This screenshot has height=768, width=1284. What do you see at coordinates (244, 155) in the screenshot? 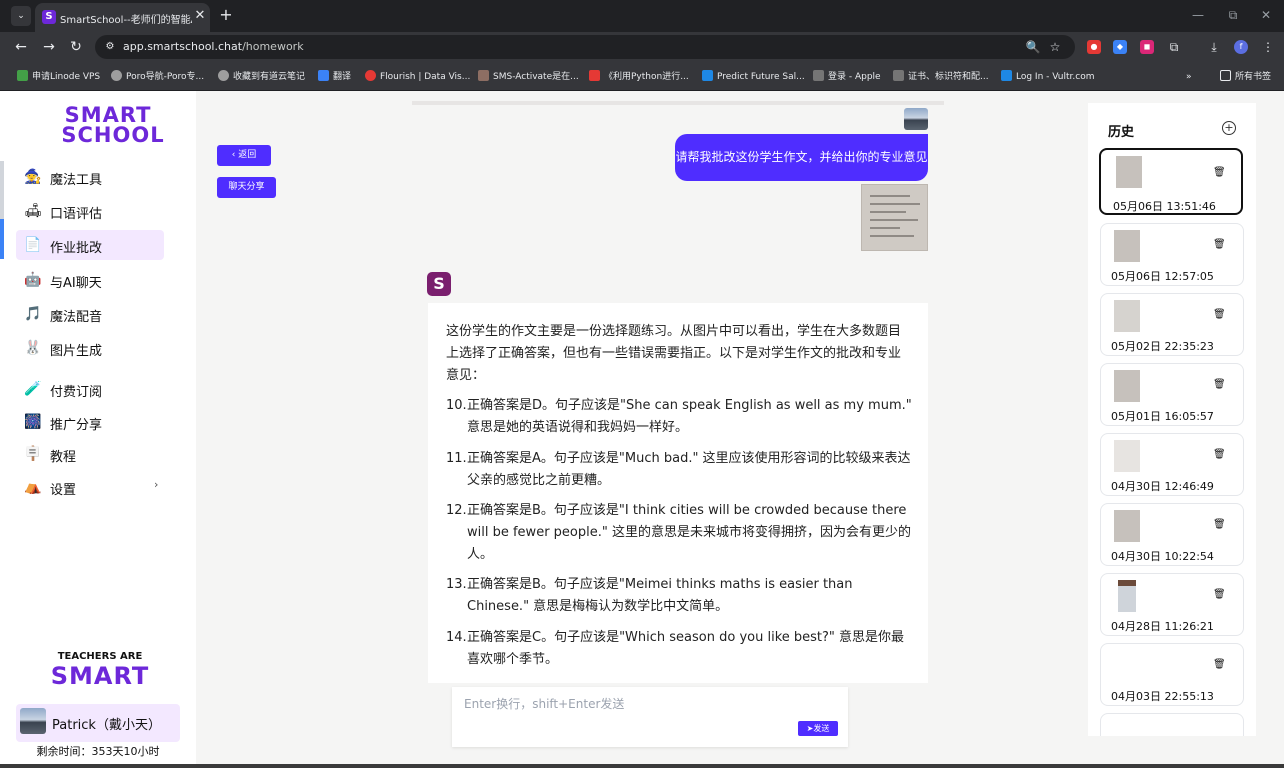
I see `back-button: ‹ 返回` at bounding box center [244, 155].